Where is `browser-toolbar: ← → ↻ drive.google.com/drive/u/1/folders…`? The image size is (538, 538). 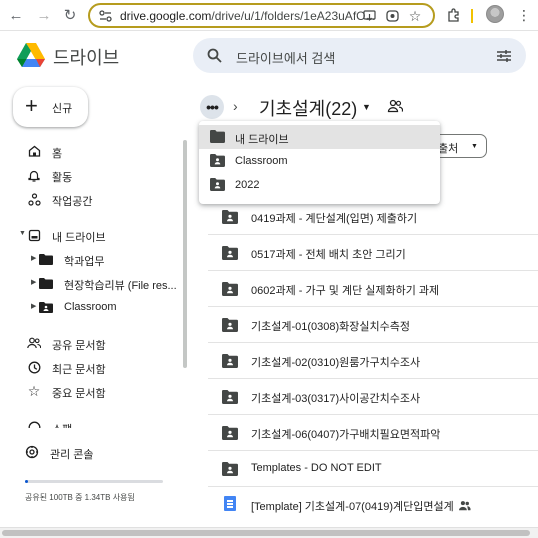 browser-toolbar: ← → ↻ drive.google.com/drive/u/1/folders… is located at coordinates (269, 15).